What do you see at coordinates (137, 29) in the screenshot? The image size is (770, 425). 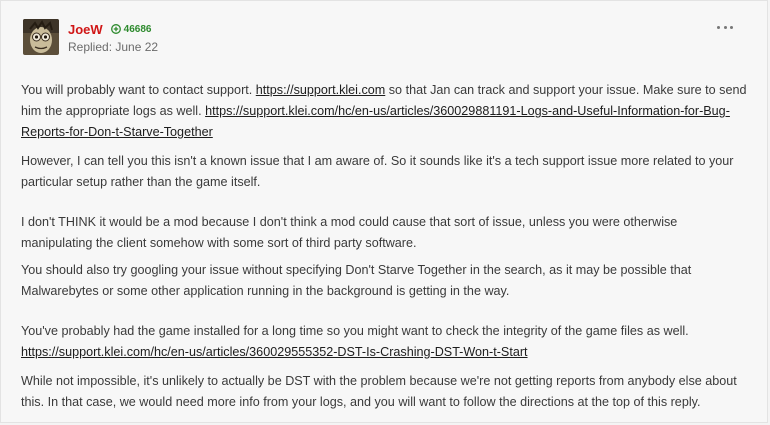 I see `reputation-count: 46686` at bounding box center [137, 29].